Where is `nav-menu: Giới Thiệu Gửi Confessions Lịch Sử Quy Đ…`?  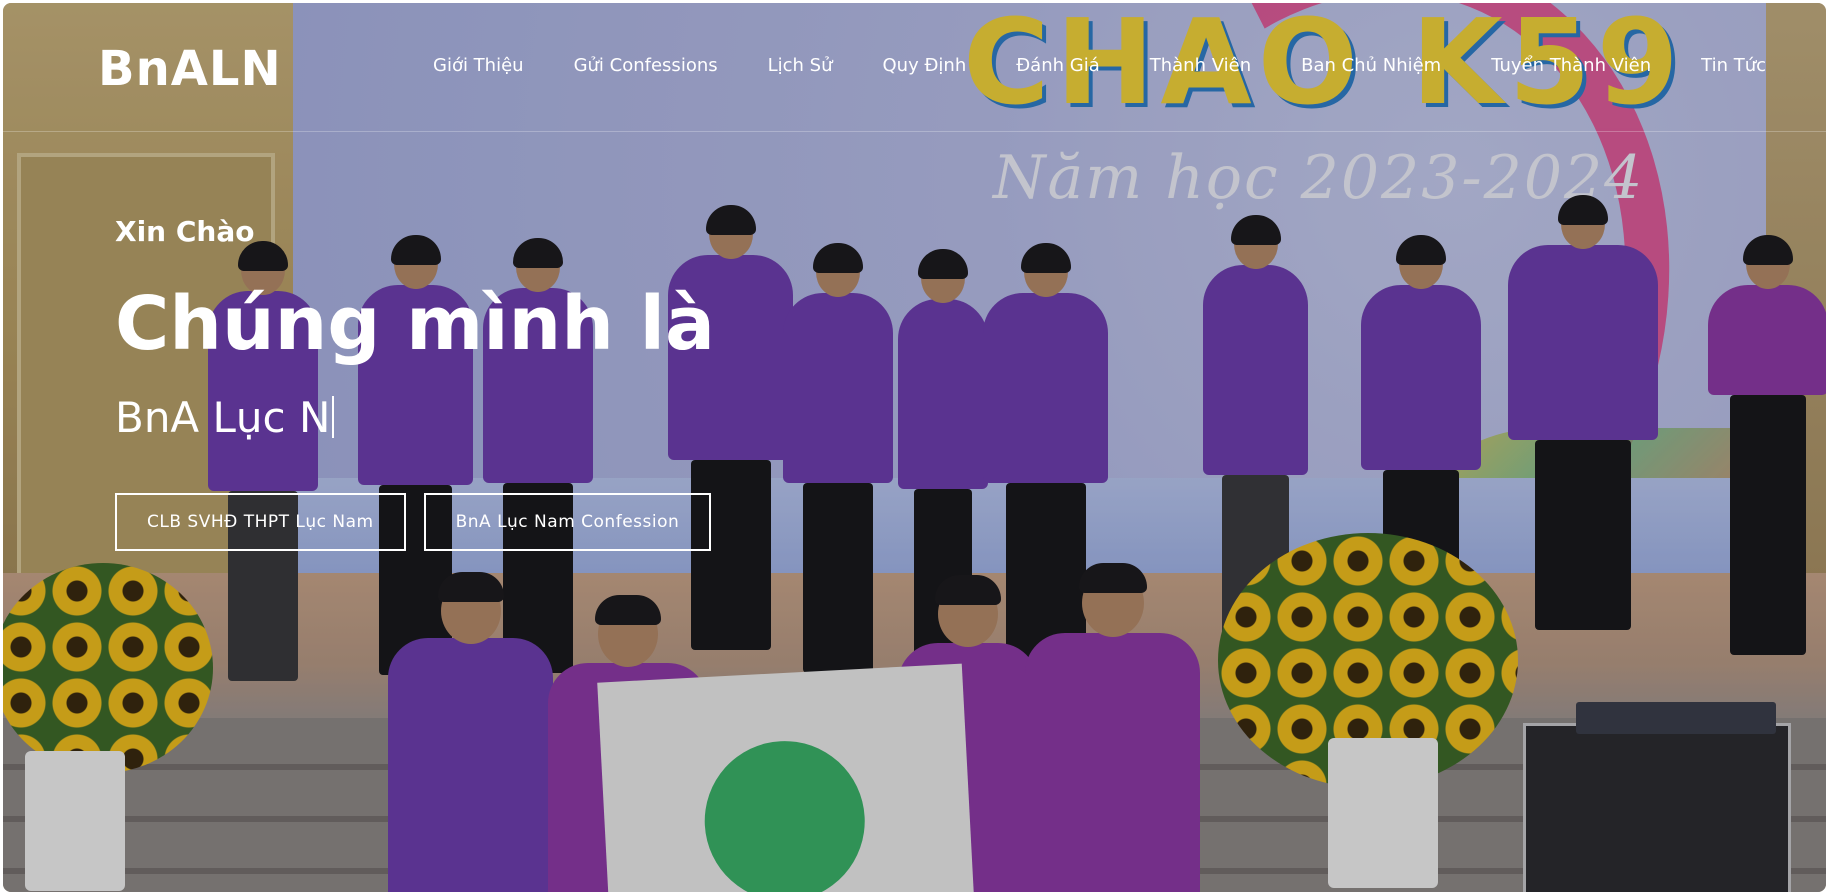 nav-menu: Giới Thiệu Gửi Confessions Lịch Sử Quy Đ… is located at coordinates (1099, 65).